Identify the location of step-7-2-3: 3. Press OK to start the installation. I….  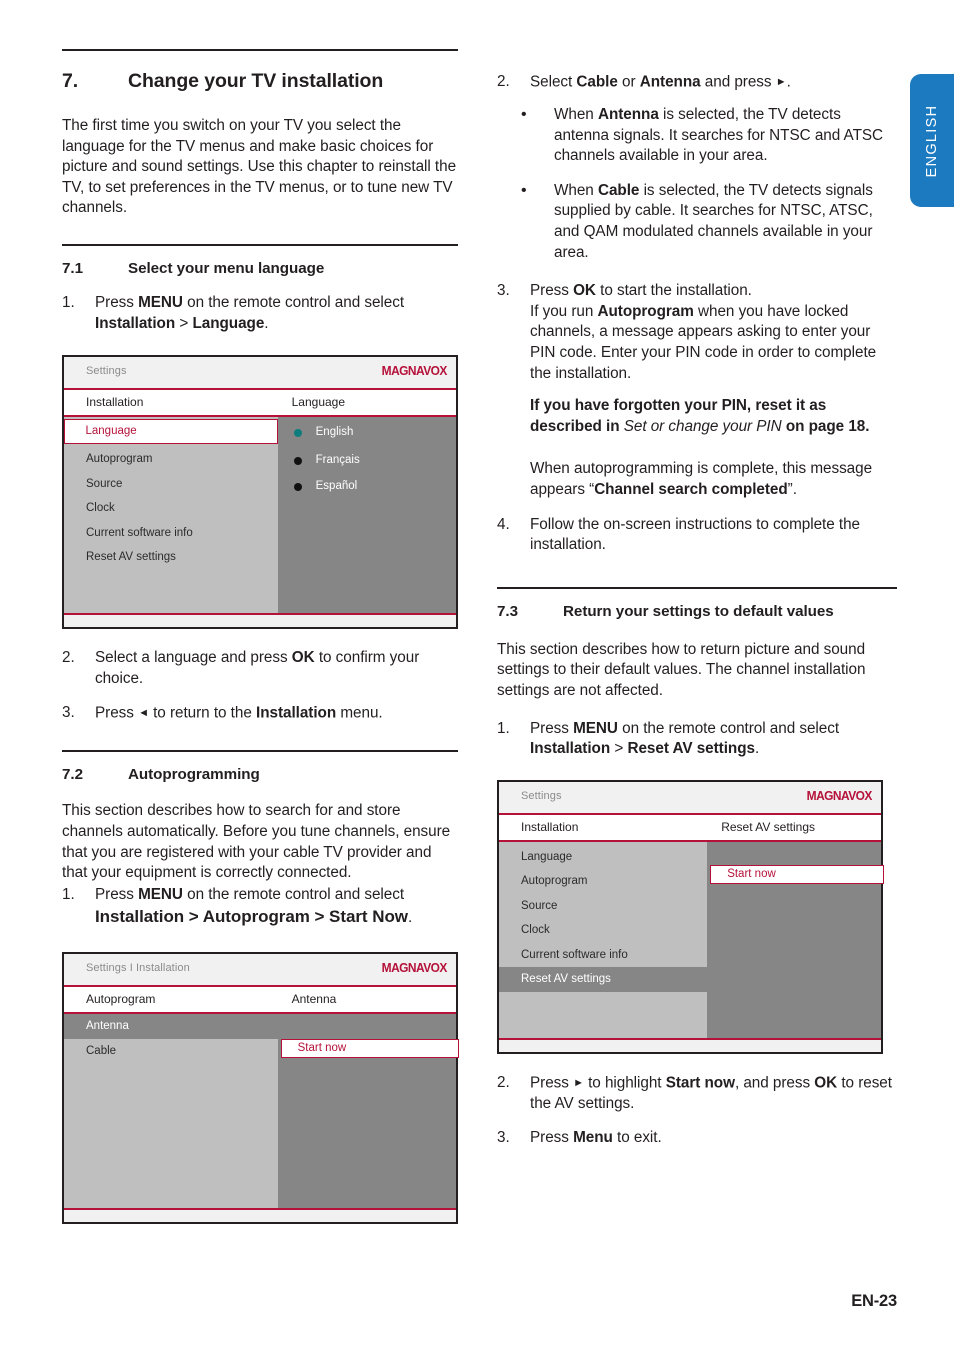
(697, 332).